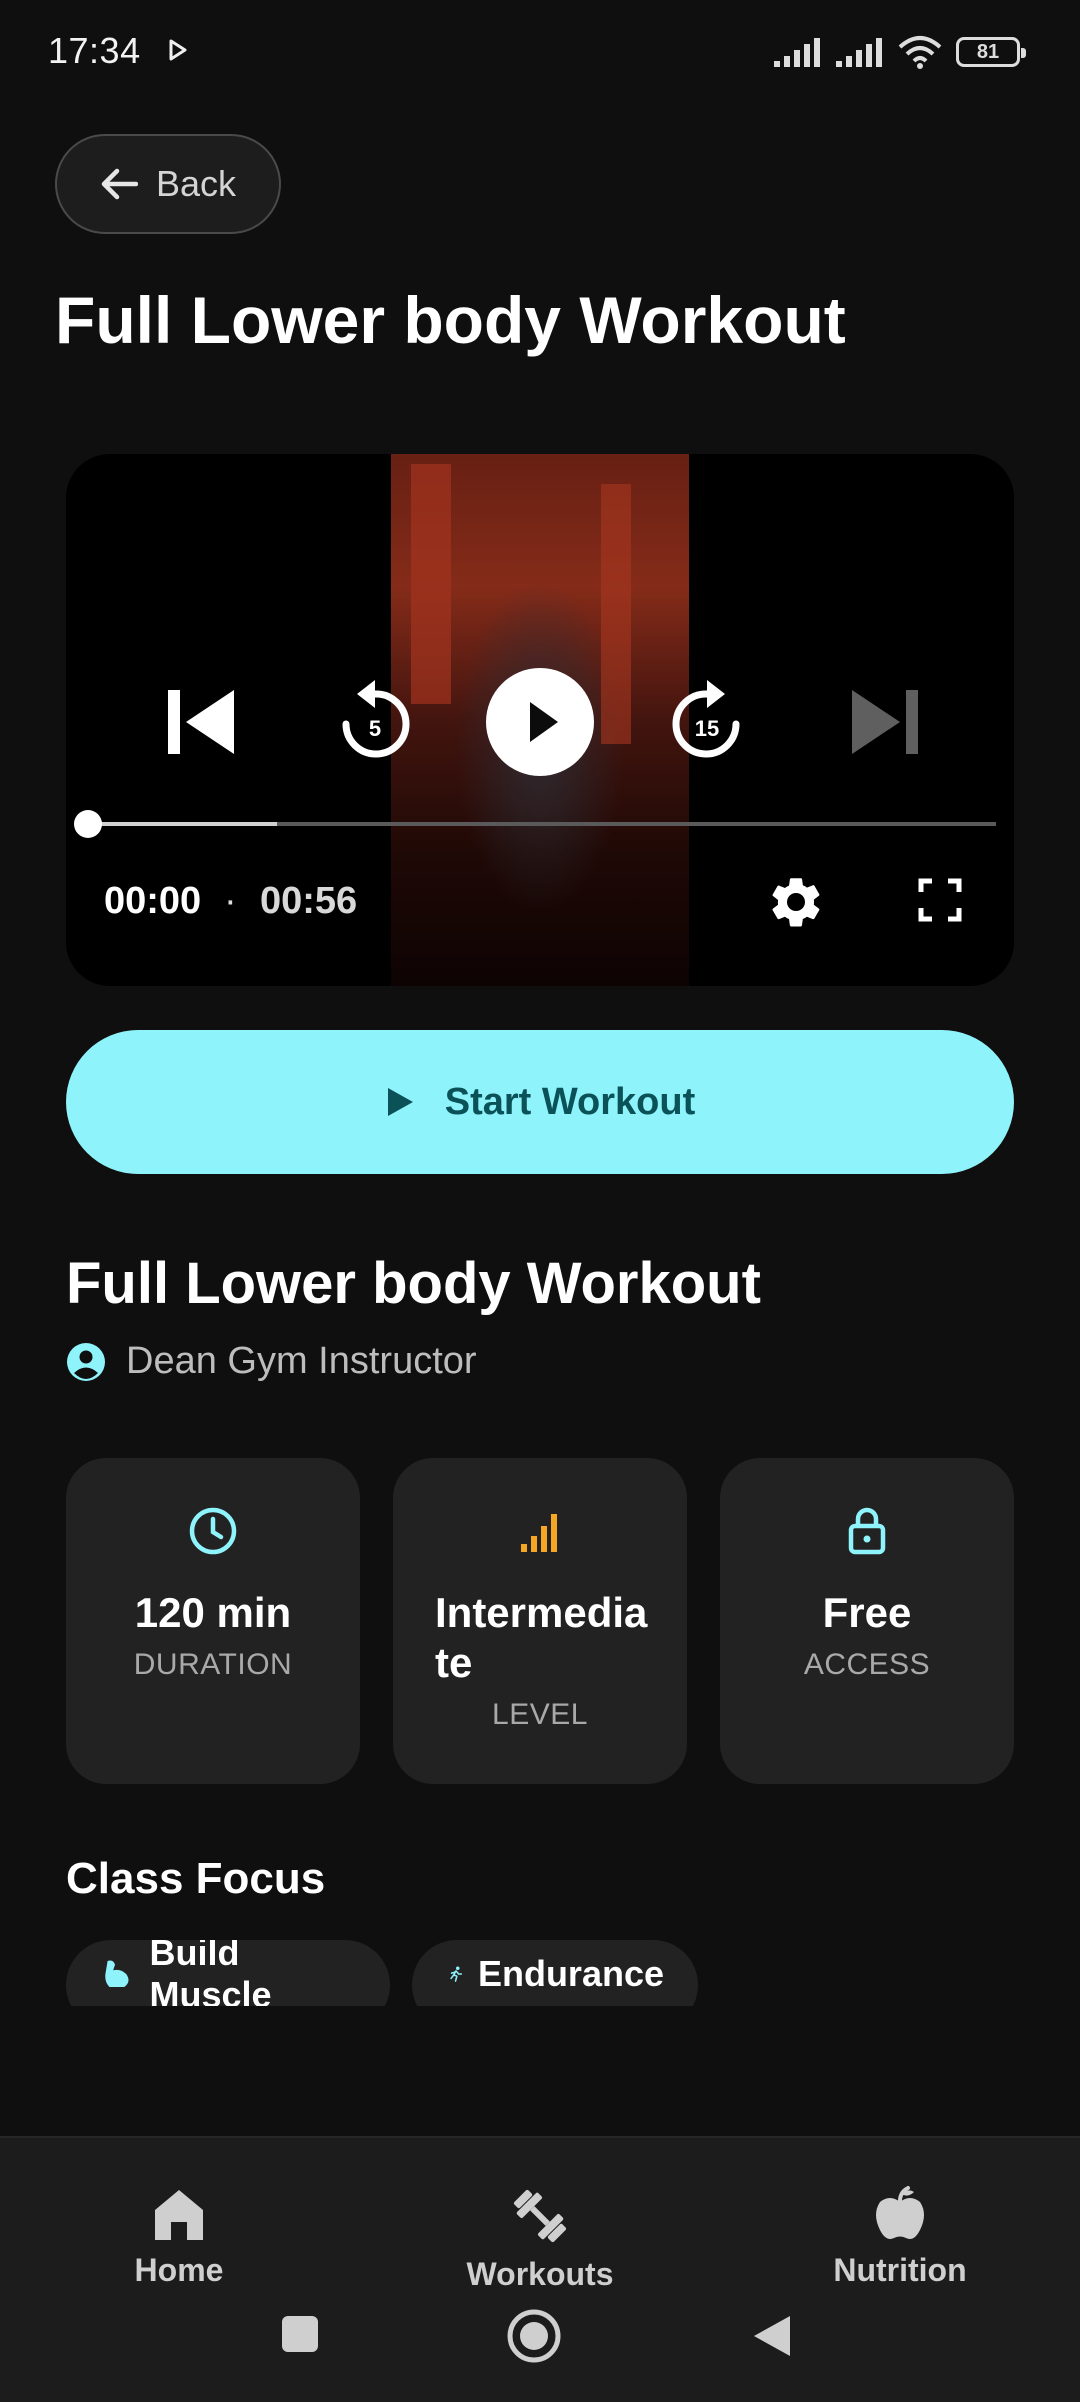 The image size is (1080, 2402). What do you see at coordinates (534, 2336) in the screenshot?
I see `home-system-button` at bounding box center [534, 2336].